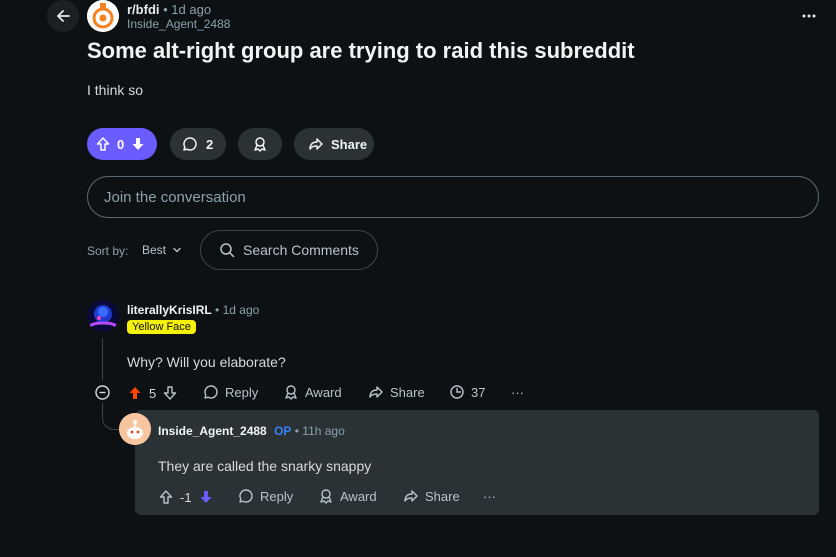  I want to click on arrow-left-icon, so click(63, 16).